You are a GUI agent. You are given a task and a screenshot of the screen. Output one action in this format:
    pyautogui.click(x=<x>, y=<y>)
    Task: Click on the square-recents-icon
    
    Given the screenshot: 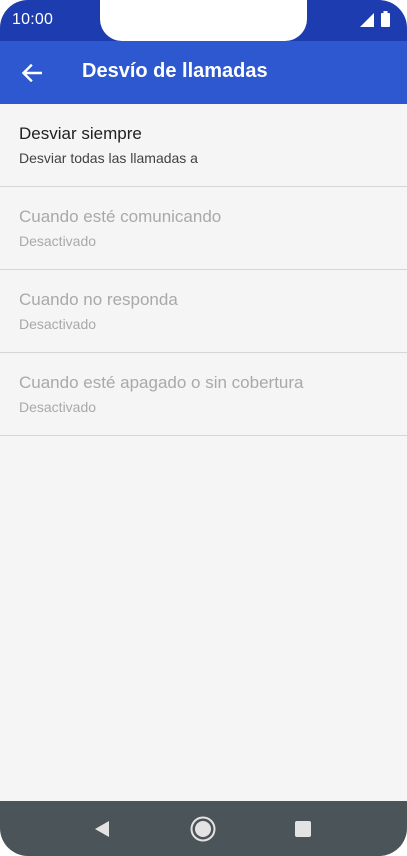 What is the action you would take?
    pyautogui.click(x=303, y=829)
    